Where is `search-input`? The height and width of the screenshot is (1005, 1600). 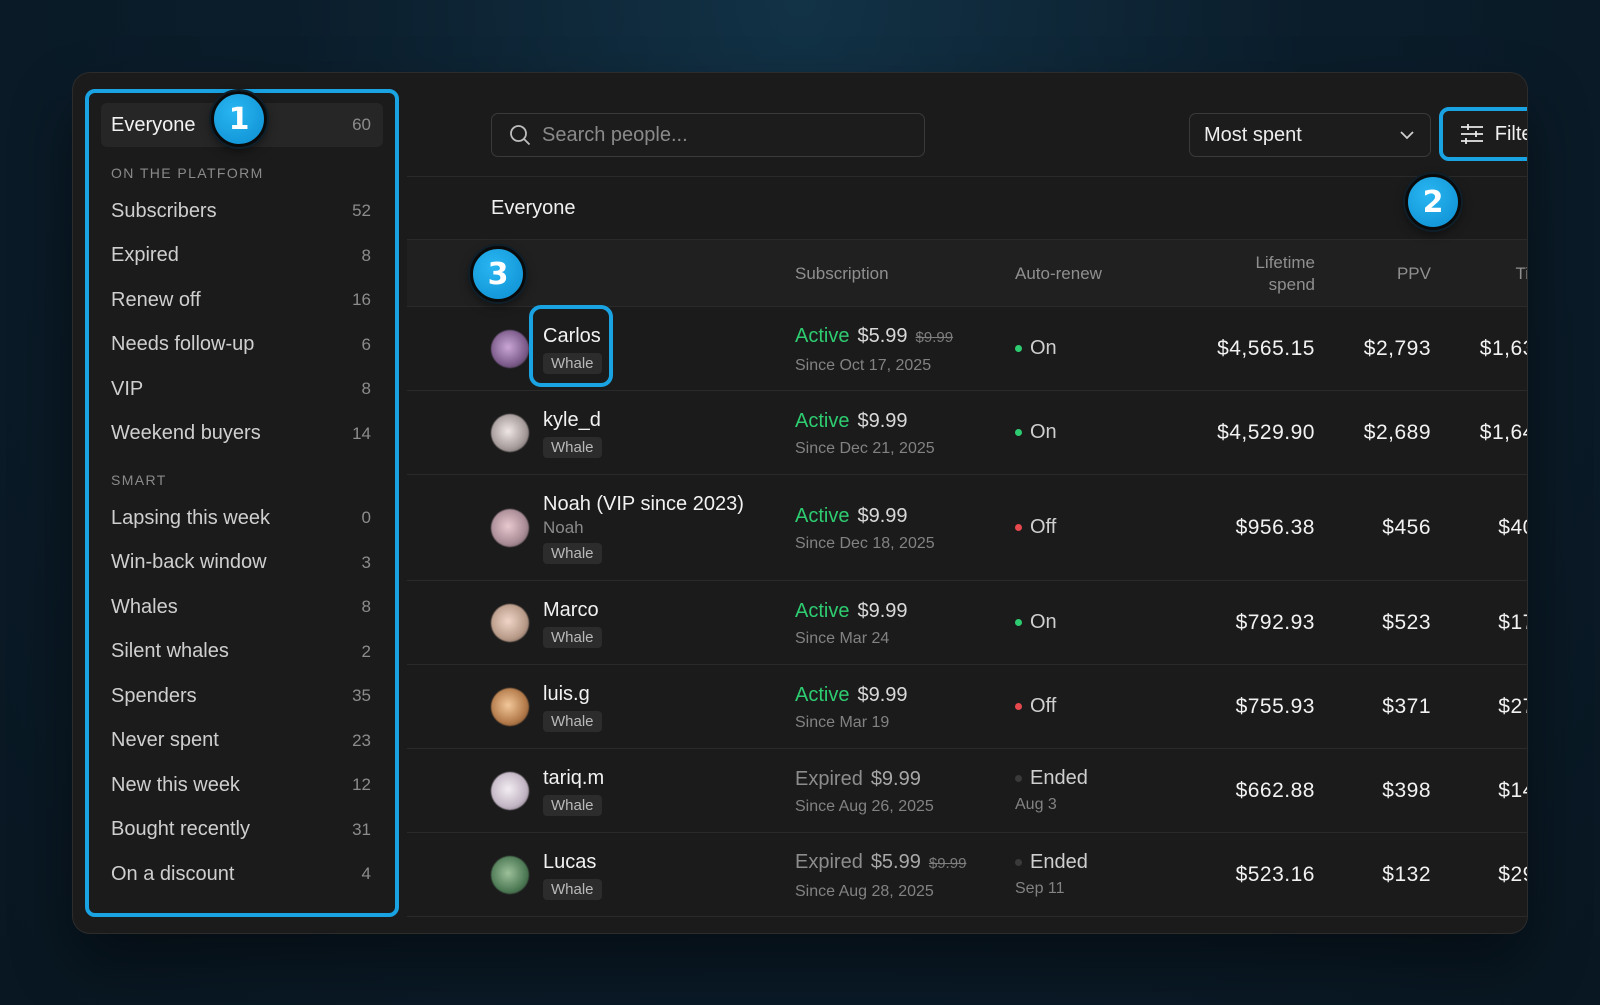
search-input is located at coordinates (722, 135).